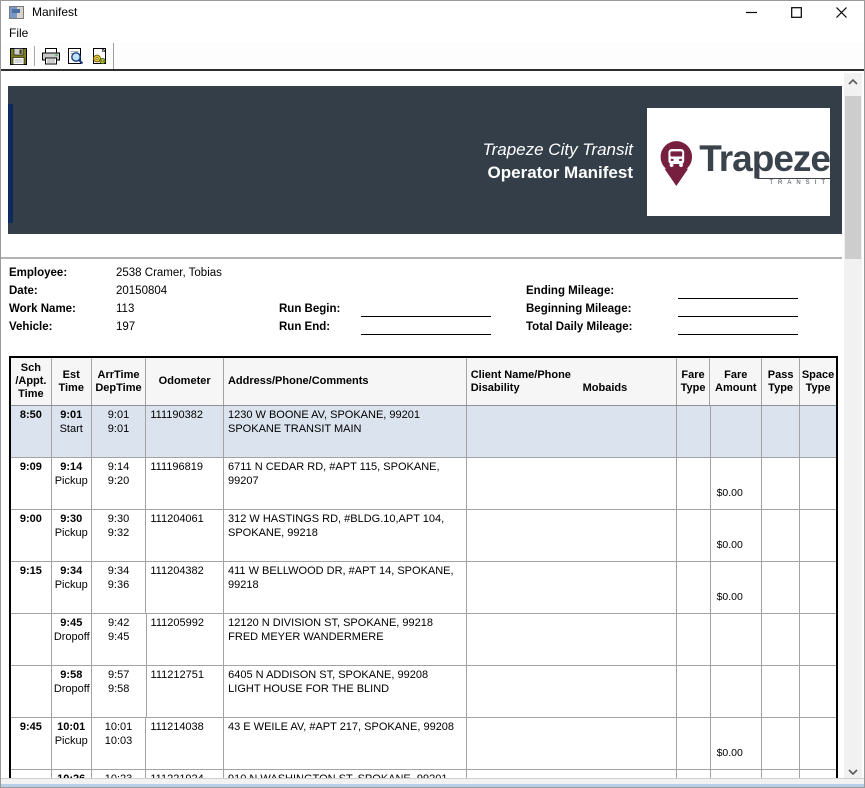  What do you see at coordinates (119, 381) in the screenshot?
I see `header-arr-dep: ArrTime DepTime` at bounding box center [119, 381].